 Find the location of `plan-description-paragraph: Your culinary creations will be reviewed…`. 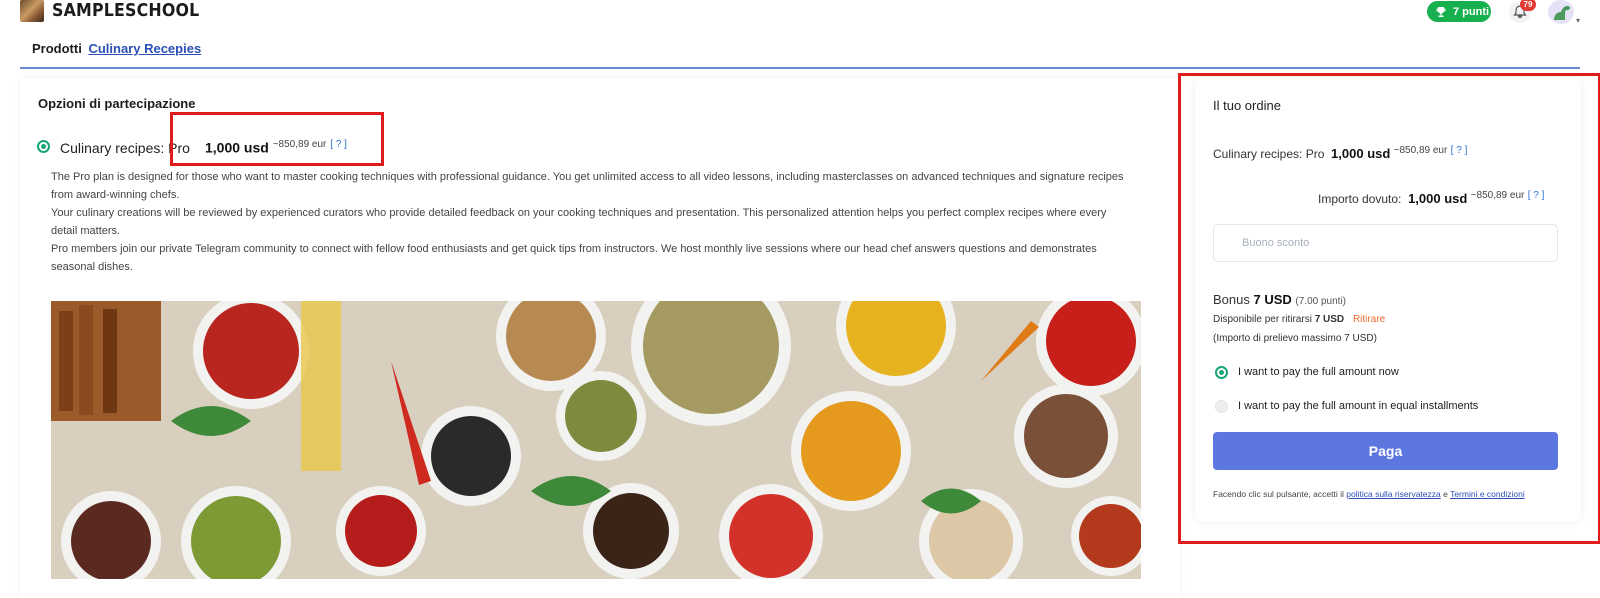

plan-description-paragraph: Your culinary creations will be reviewed… is located at coordinates (579, 222).